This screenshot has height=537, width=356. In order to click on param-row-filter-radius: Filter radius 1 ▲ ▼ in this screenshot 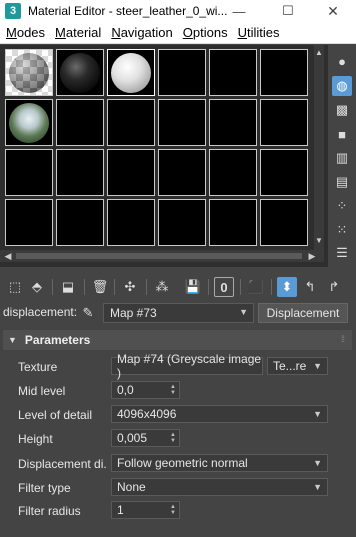, I will do `click(178, 511)`.